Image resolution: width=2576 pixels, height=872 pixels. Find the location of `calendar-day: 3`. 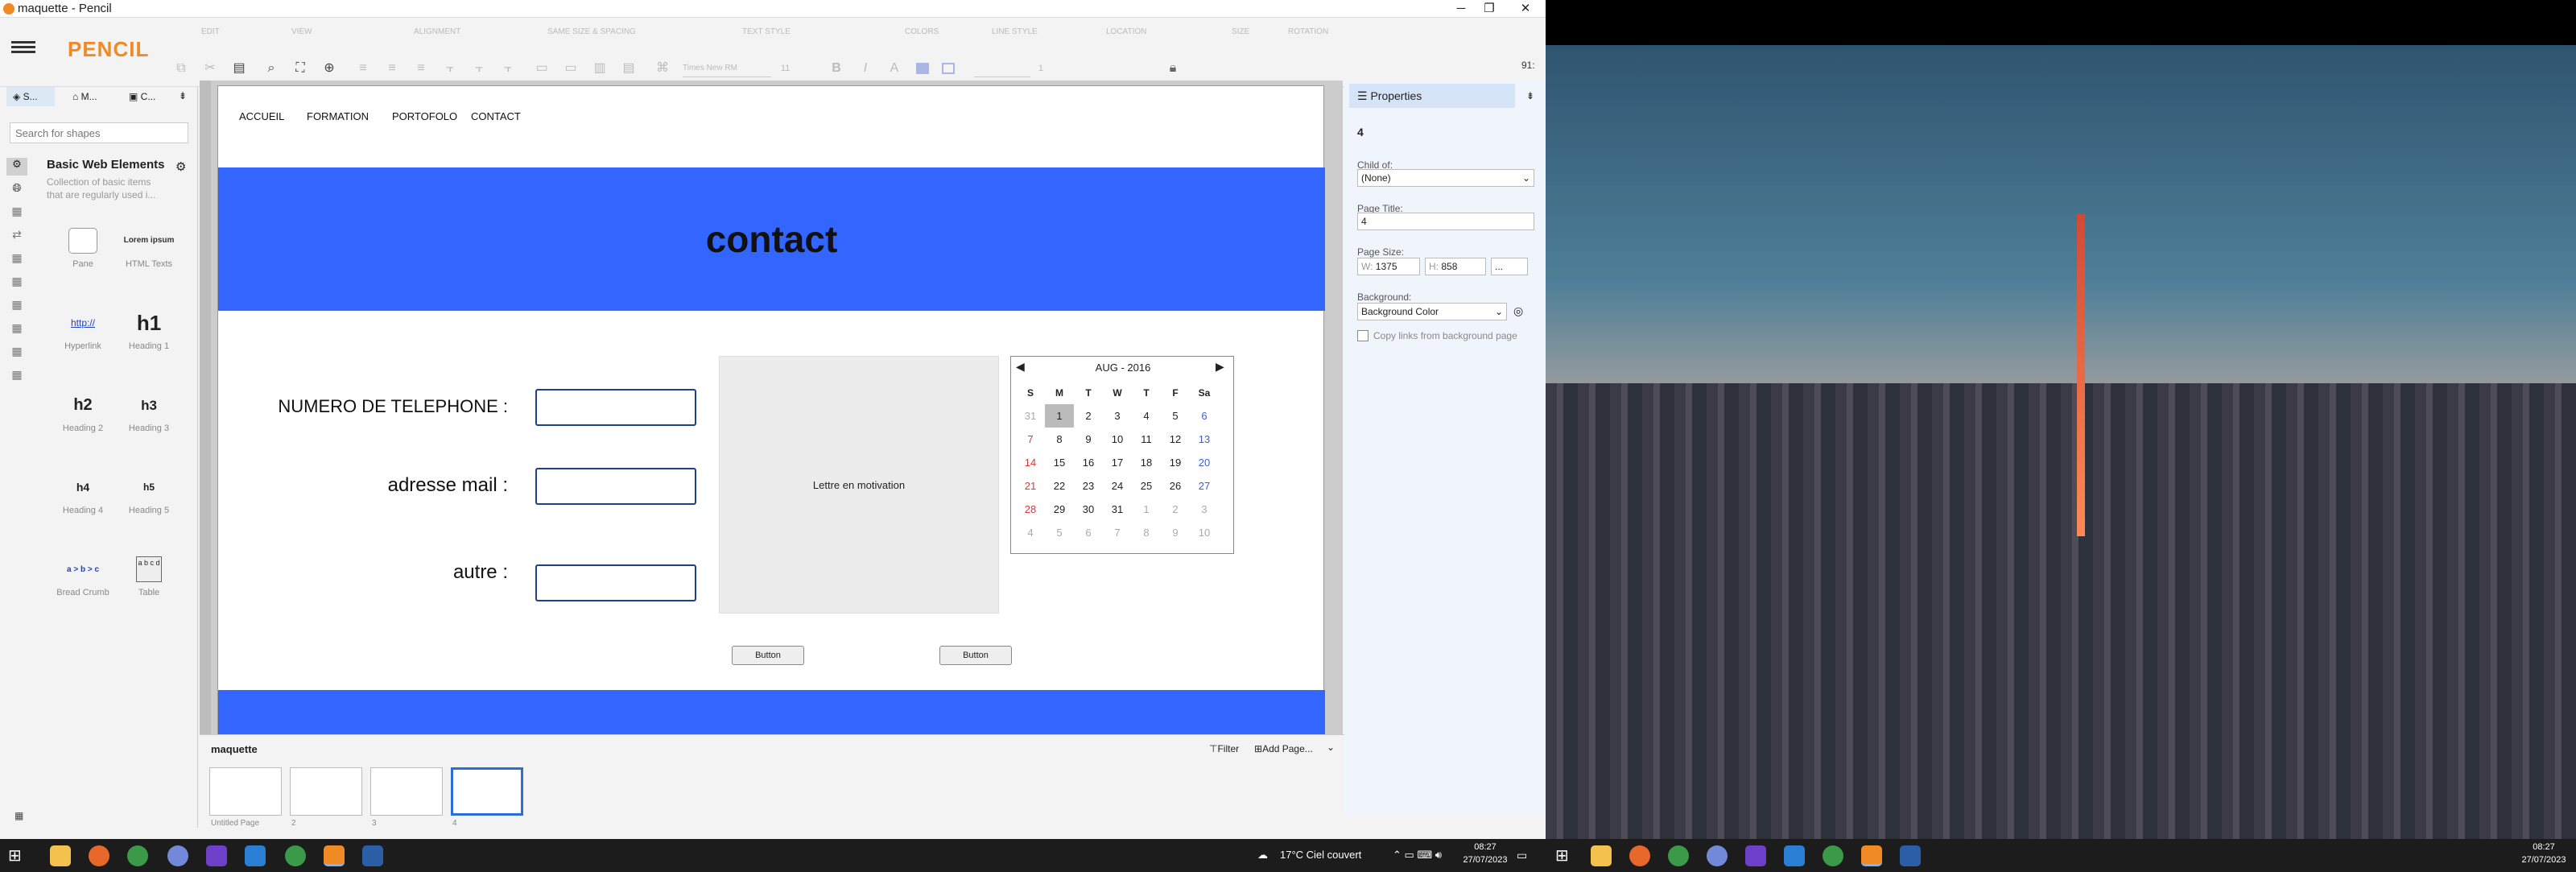

calendar-day: 3 is located at coordinates (1204, 510).